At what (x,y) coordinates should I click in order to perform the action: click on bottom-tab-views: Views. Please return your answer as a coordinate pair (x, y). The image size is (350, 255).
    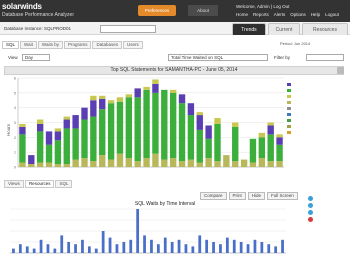
    Looking at the image, I should click on (14, 184).